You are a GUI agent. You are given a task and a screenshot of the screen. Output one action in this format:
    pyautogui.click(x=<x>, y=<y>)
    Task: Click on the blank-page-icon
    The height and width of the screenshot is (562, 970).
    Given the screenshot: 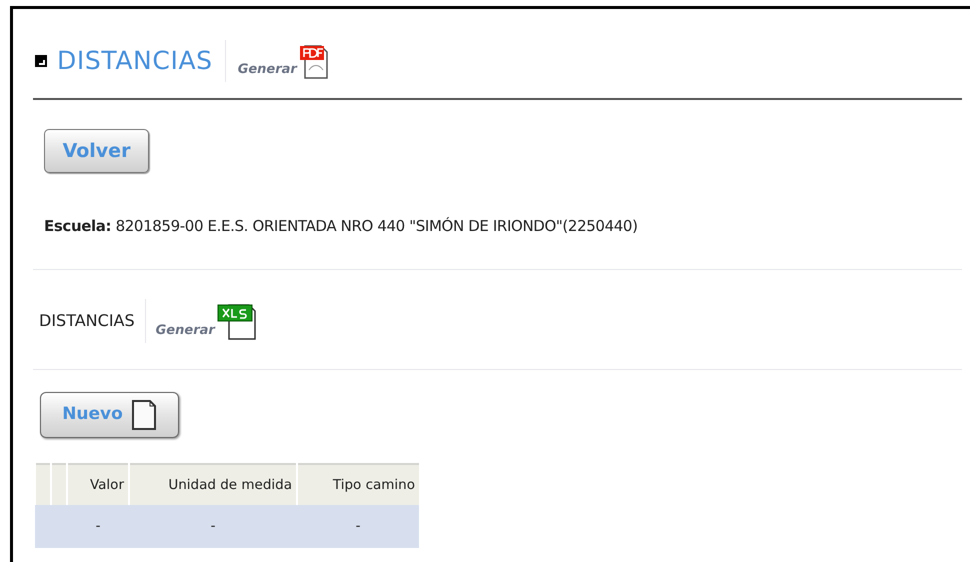 What is the action you would take?
    pyautogui.click(x=143, y=415)
    